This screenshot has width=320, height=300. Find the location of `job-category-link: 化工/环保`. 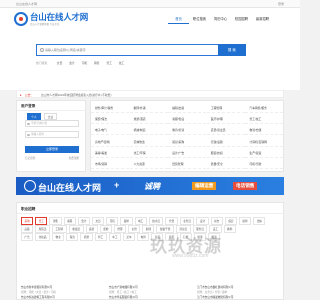

job-category-link: 化工/环保 is located at coordinates (148, 153).